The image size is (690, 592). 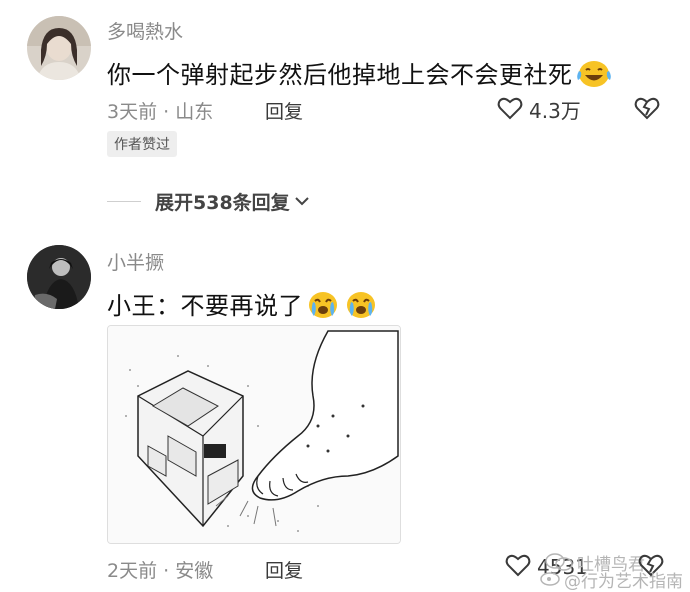 What do you see at coordinates (551, 579) in the screenshot?
I see `weibo-logo-icon` at bounding box center [551, 579].